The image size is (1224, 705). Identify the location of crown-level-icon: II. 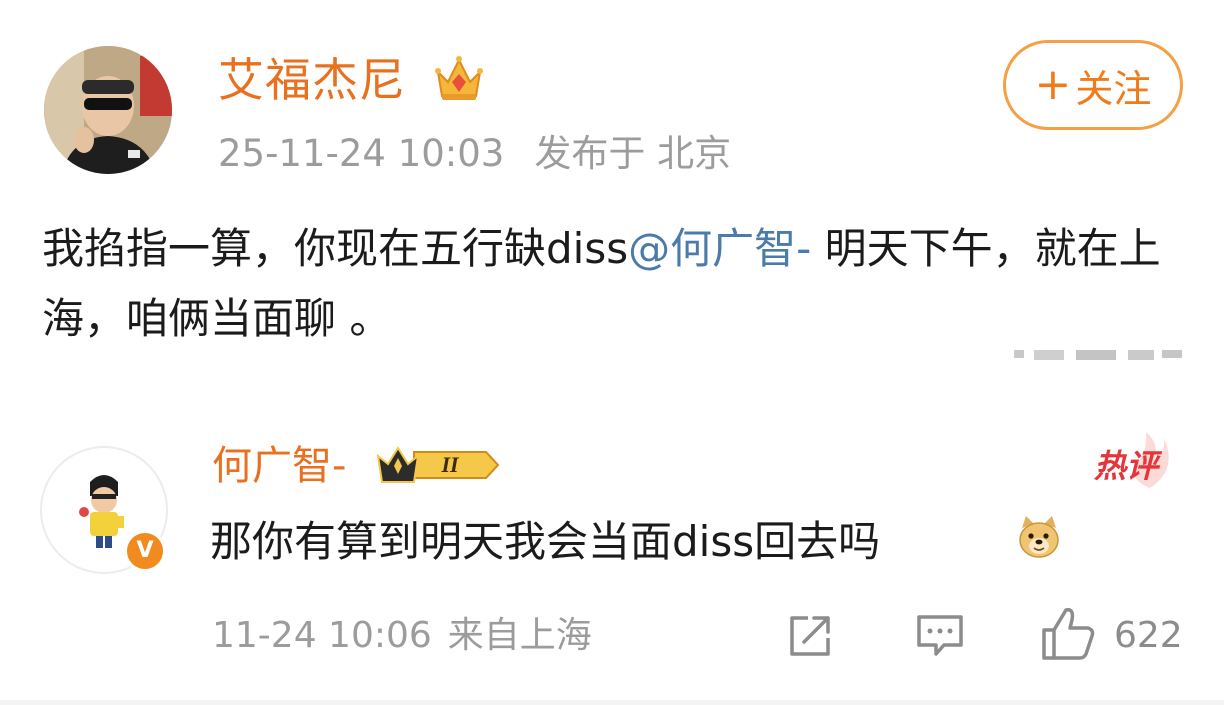
(438, 465).